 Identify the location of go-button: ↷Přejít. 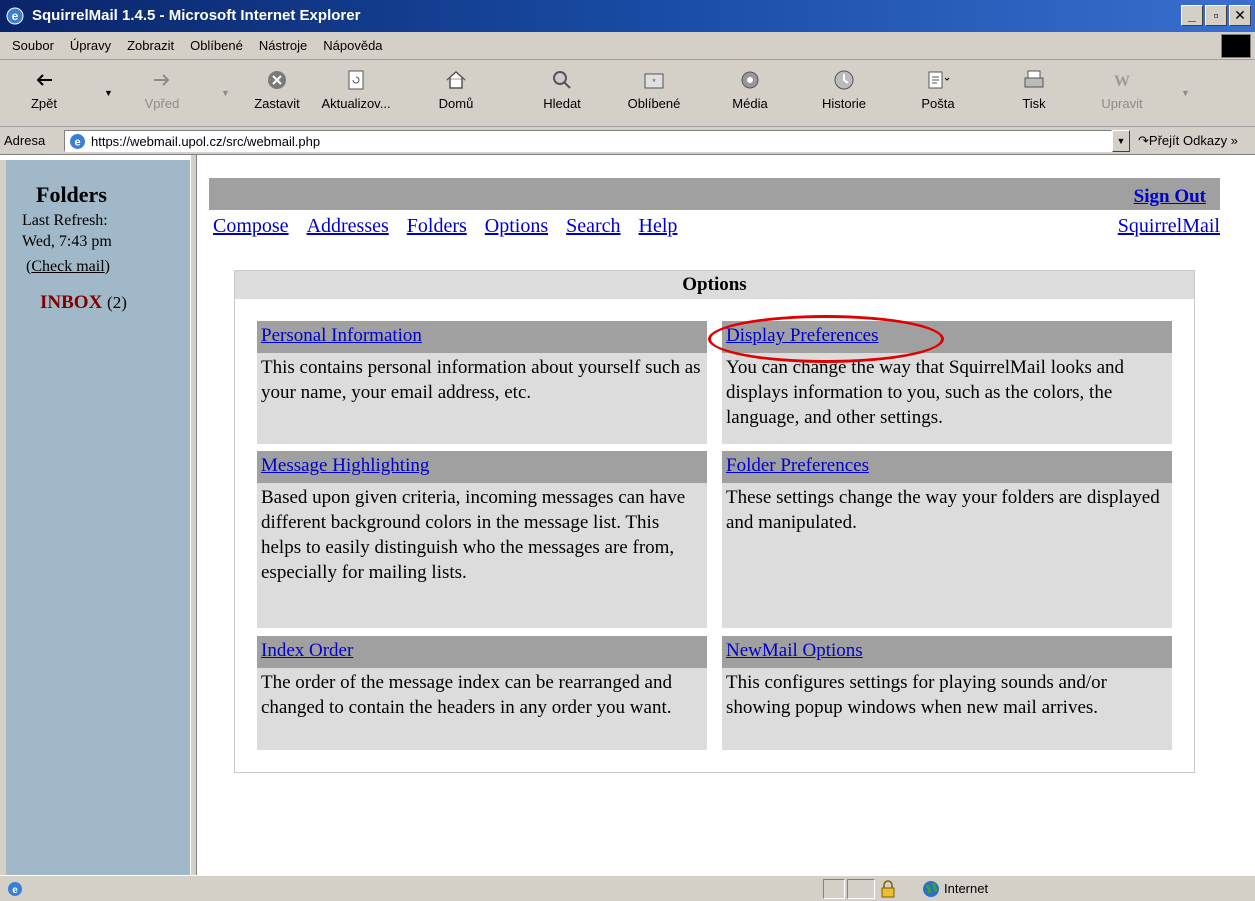
(1158, 141).